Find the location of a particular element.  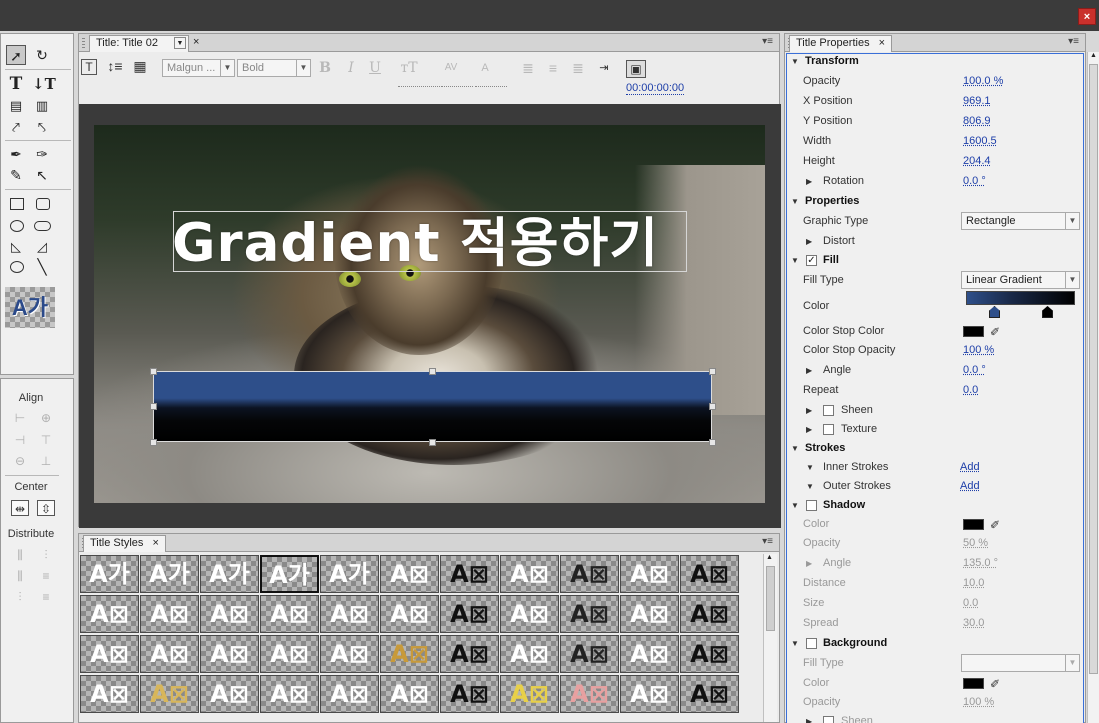

add-anchor-tool-icon: ✎ is located at coordinates (16, 175).